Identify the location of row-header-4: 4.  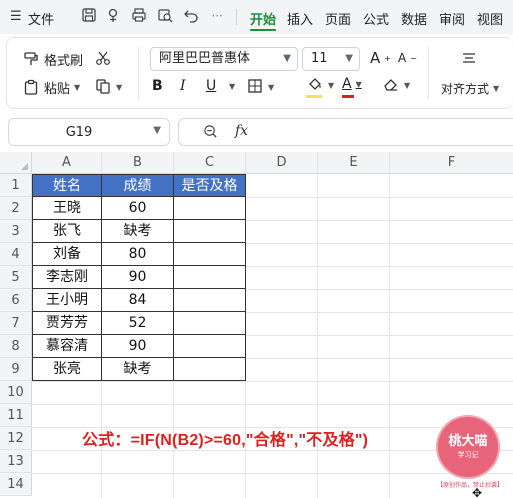
(16, 254).